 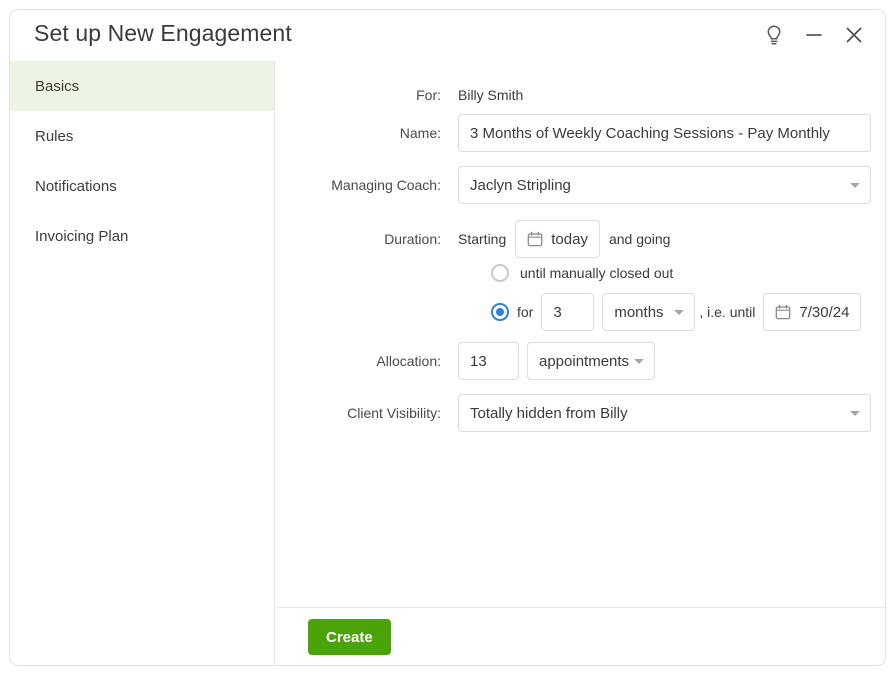 What do you see at coordinates (597, 273) in the screenshot?
I see `radio-manual-label: until manually closed out` at bounding box center [597, 273].